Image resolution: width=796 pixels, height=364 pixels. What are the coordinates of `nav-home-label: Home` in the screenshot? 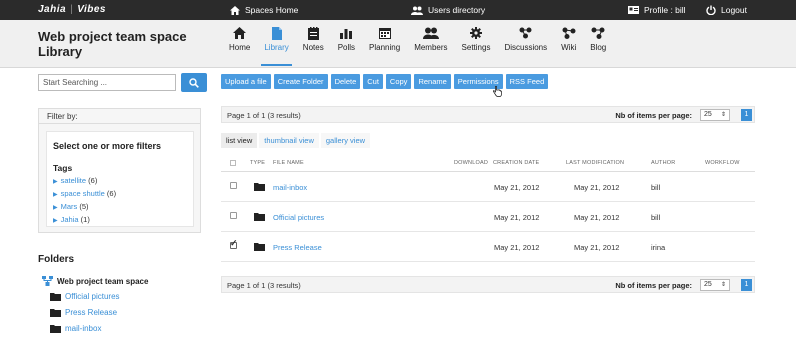 It's located at (240, 47).